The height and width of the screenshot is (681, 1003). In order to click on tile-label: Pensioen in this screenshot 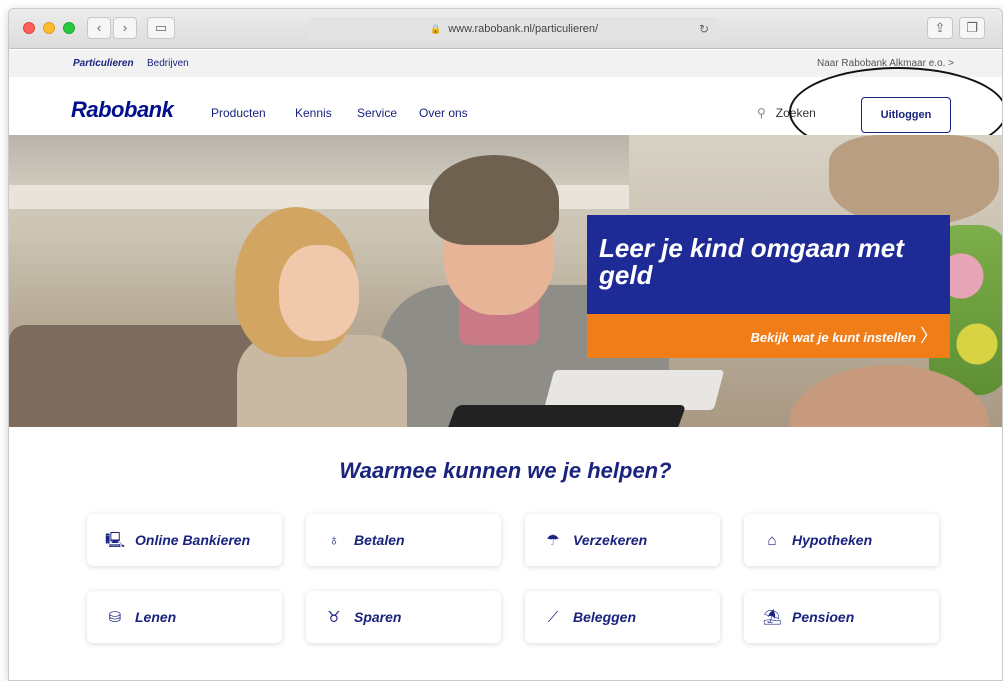, I will do `click(823, 617)`.